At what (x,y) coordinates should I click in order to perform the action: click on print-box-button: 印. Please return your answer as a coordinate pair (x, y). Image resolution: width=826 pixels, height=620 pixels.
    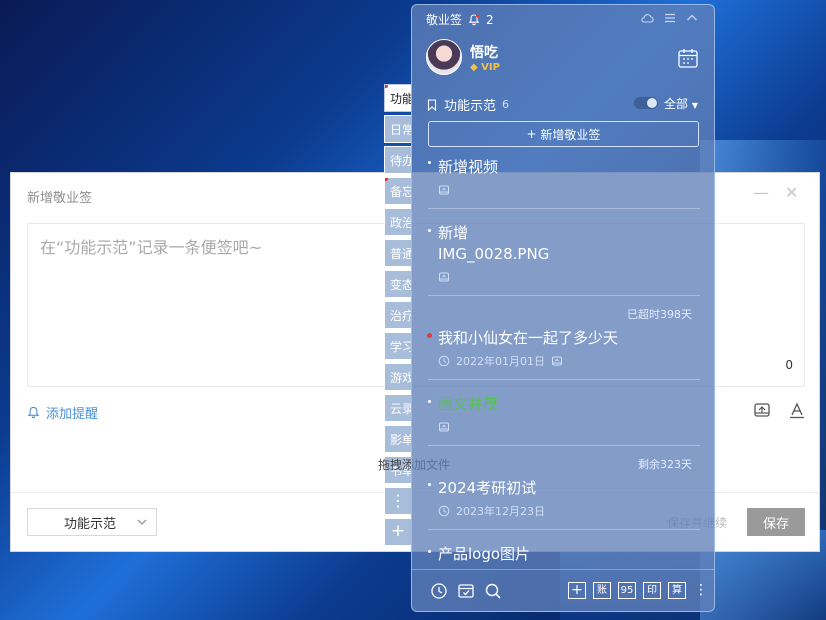
    Looking at the image, I should click on (652, 590).